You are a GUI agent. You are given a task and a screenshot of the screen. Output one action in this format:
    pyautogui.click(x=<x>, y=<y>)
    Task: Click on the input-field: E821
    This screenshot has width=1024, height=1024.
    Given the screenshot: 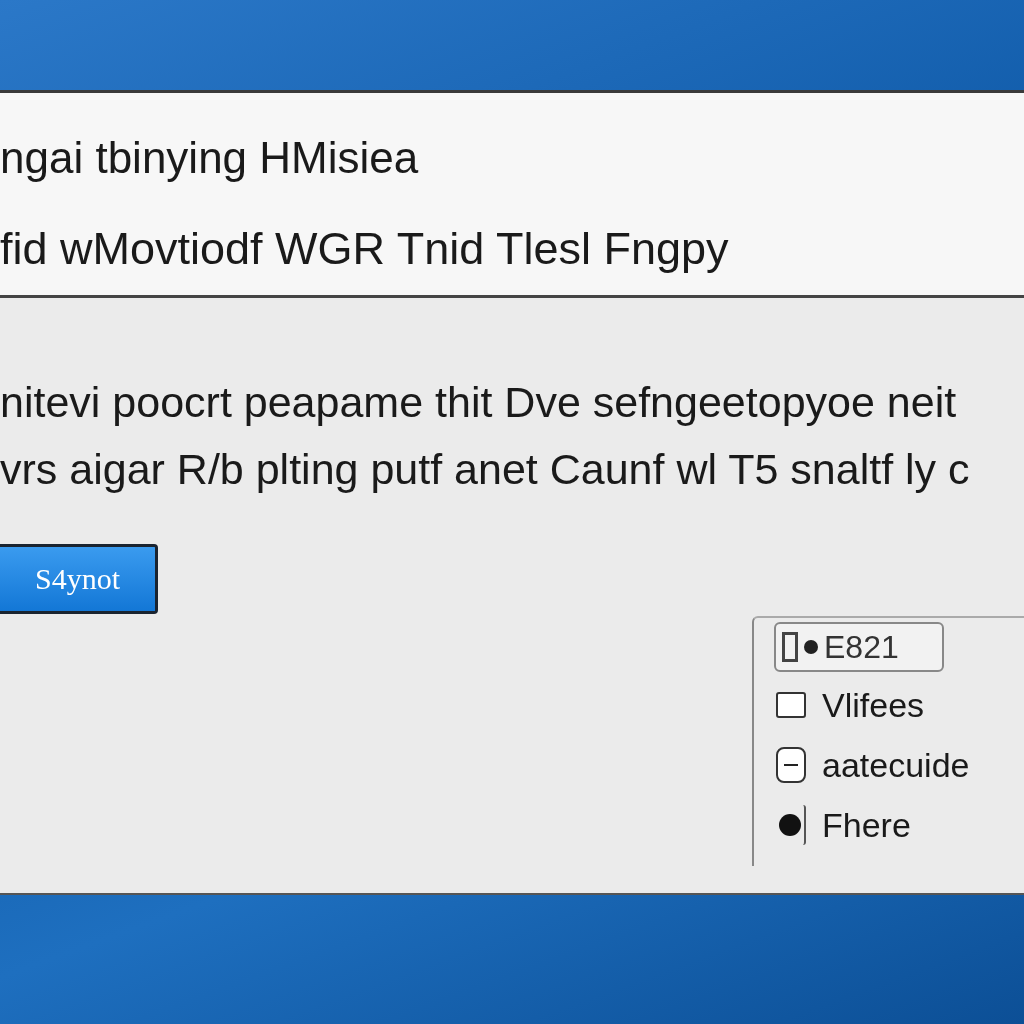 What is the action you would take?
    pyautogui.click(x=859, y=647)
    